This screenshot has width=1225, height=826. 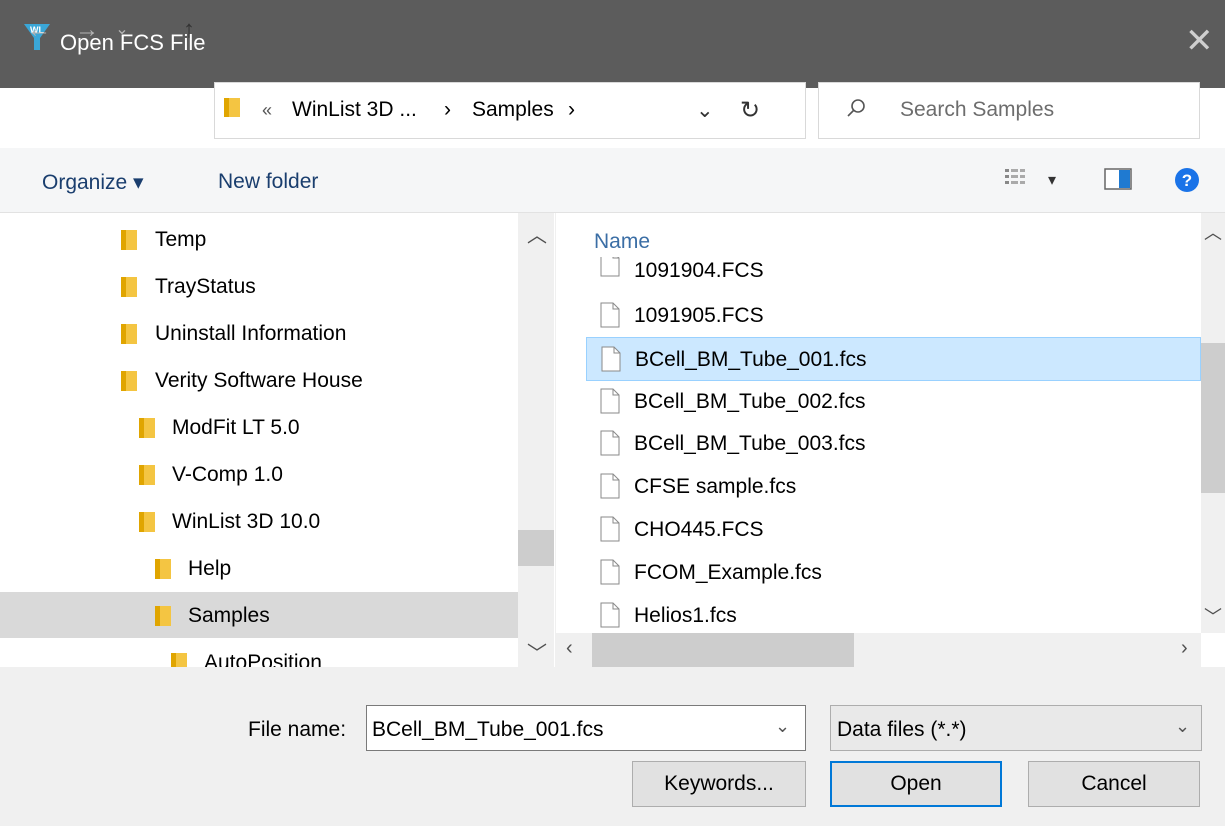 What do you see at coordinates (893, 573) in the screenshot?
I see `file-row: FCOM_Example.fcs` at bounding box center [893, 573].